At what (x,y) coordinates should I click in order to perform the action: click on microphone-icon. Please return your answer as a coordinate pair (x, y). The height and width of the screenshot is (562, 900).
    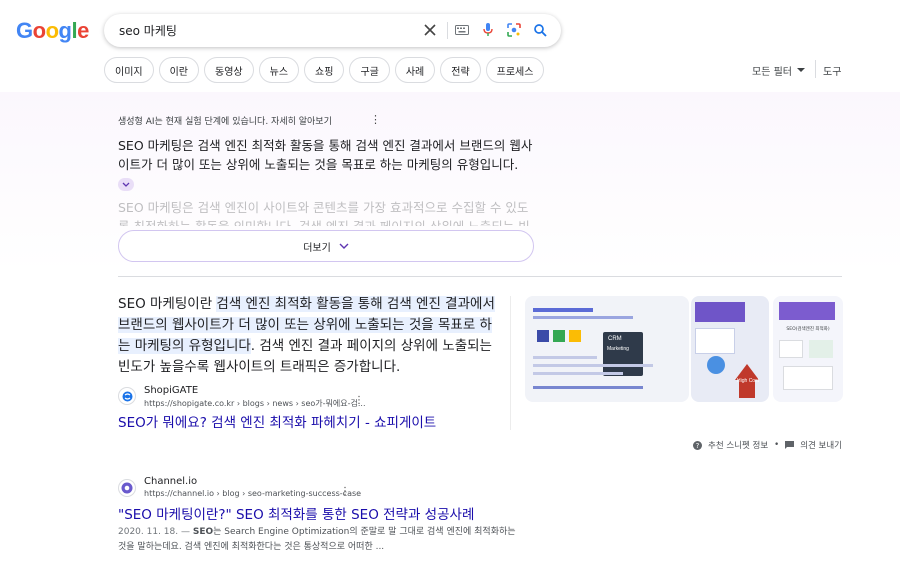
    Looking at the image, I should click on (488, 30).